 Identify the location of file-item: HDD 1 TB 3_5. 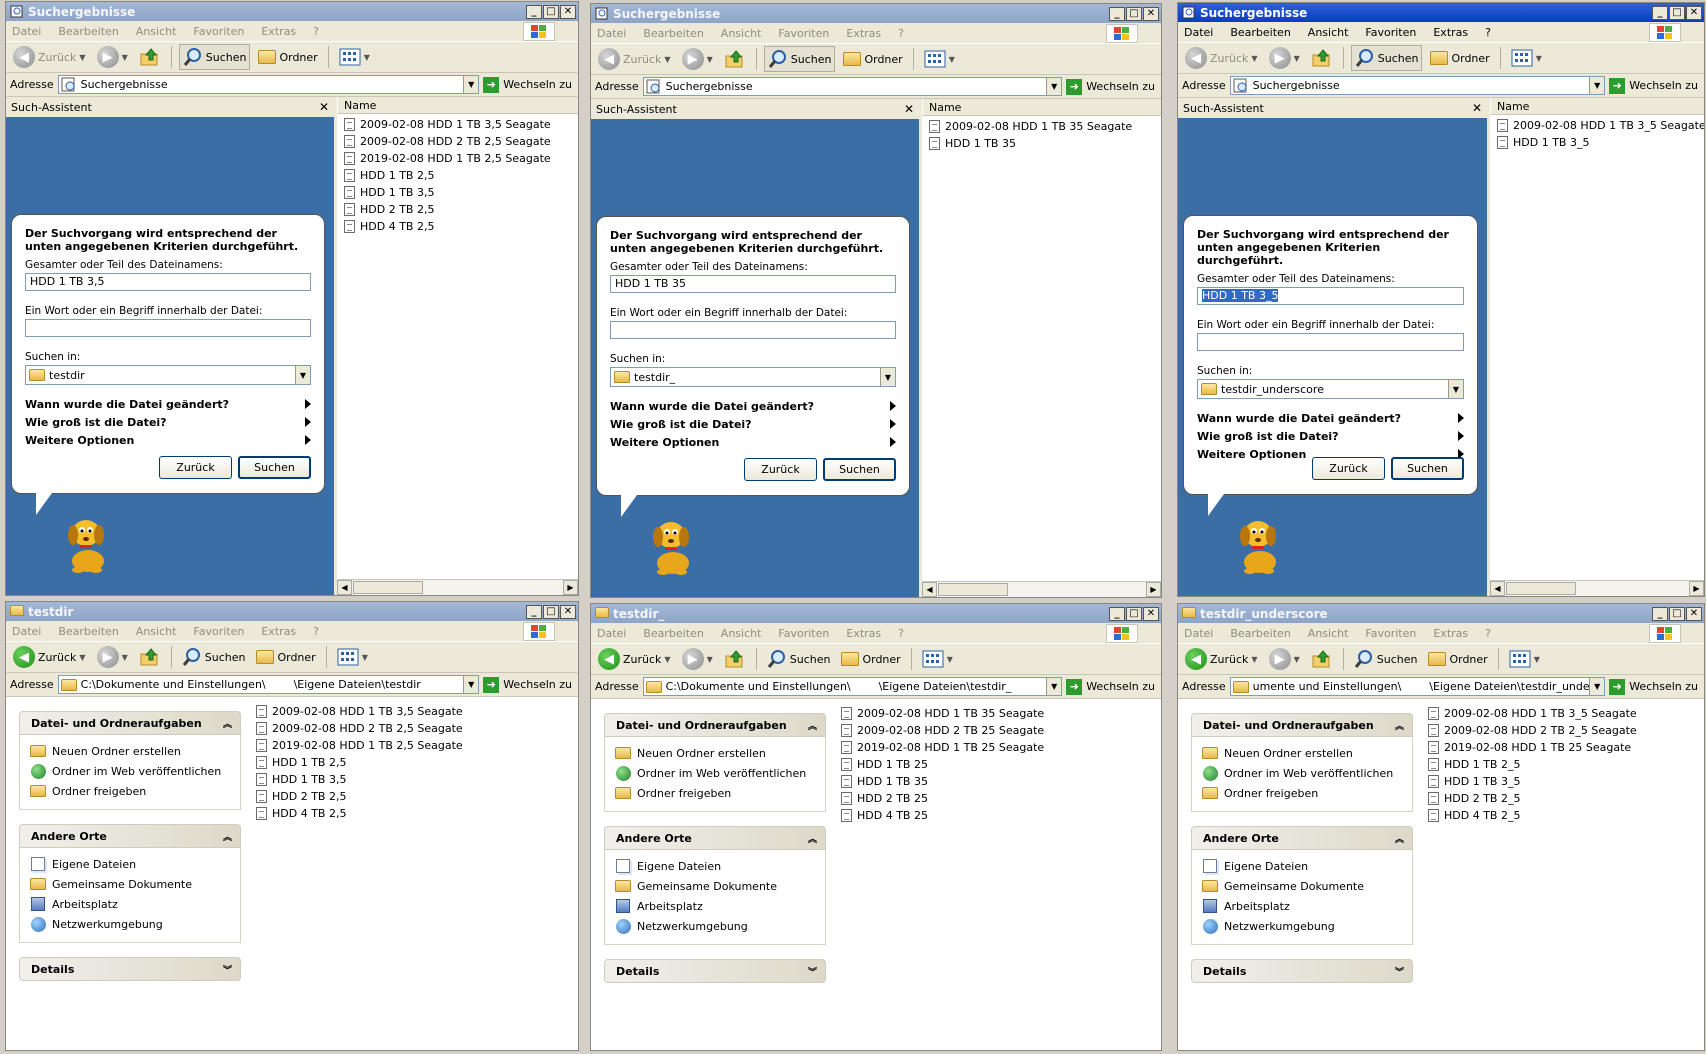
(1532, 781).